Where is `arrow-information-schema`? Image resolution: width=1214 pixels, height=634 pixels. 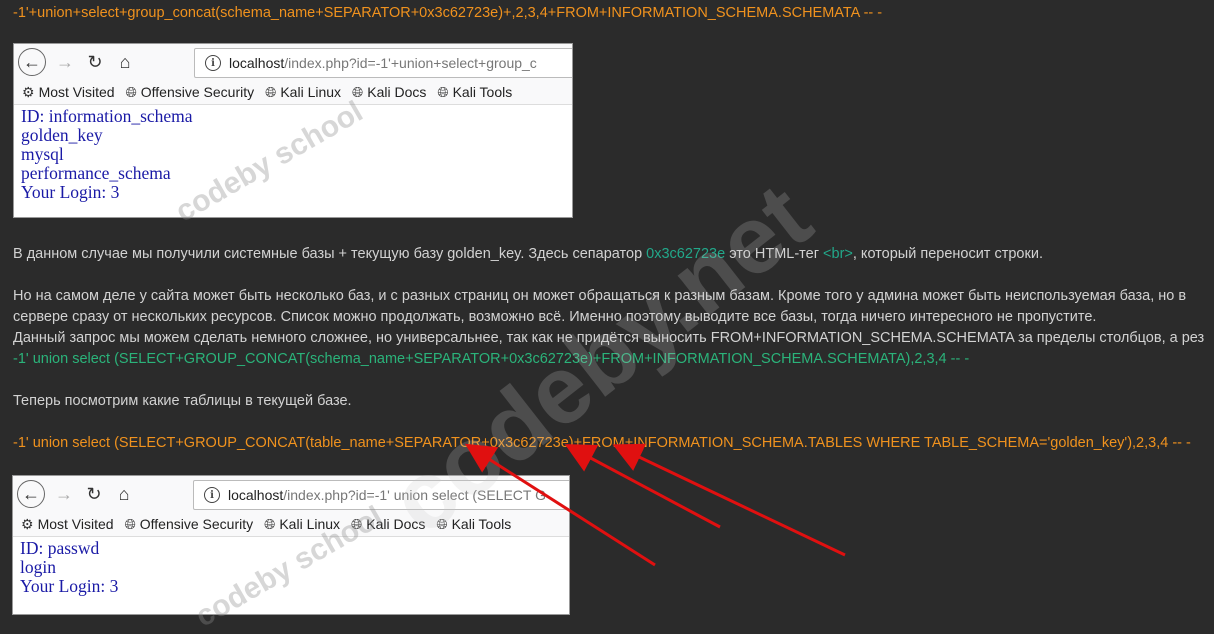
arrow-information-schema is located at coordinates (729, 500).